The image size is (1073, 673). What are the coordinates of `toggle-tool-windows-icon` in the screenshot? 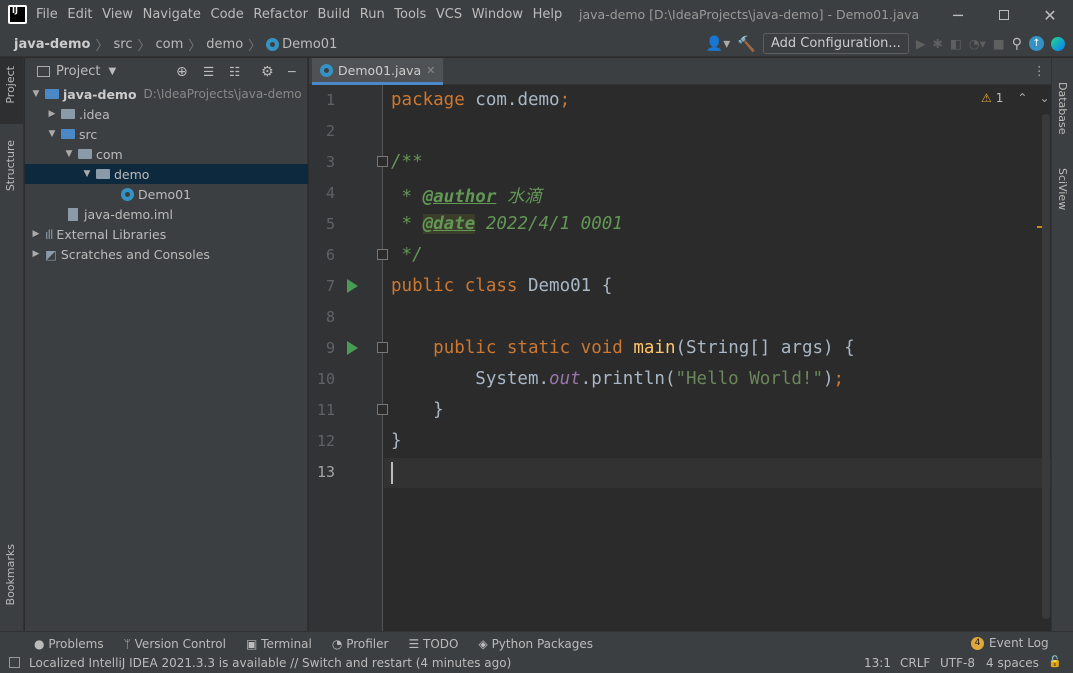 It's located at (14, 662).